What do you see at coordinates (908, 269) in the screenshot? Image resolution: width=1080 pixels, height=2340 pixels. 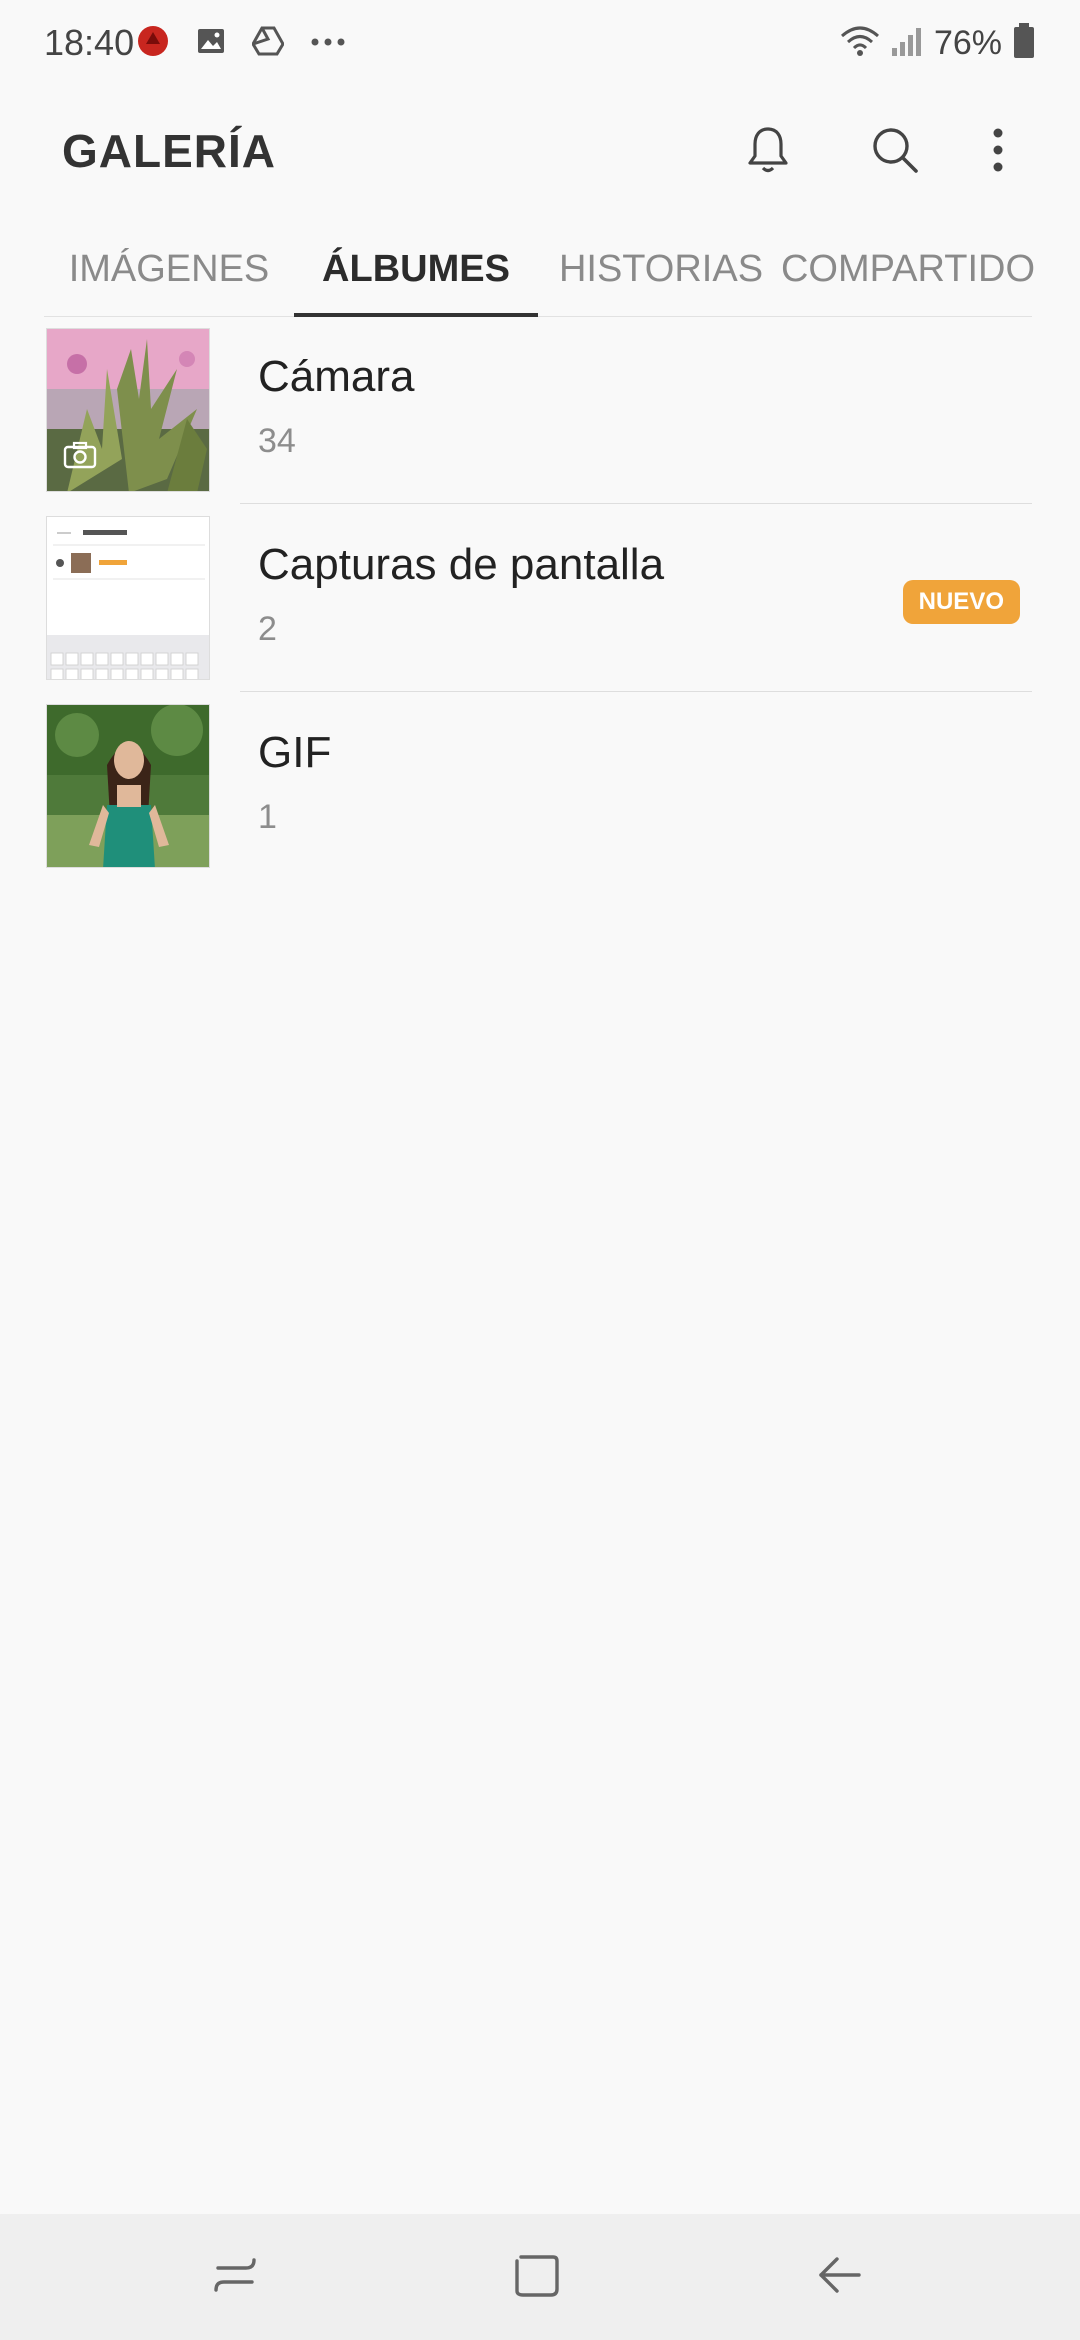 I see `tab-compartido: COMPARTIDO` at bounding box center [908, 269].